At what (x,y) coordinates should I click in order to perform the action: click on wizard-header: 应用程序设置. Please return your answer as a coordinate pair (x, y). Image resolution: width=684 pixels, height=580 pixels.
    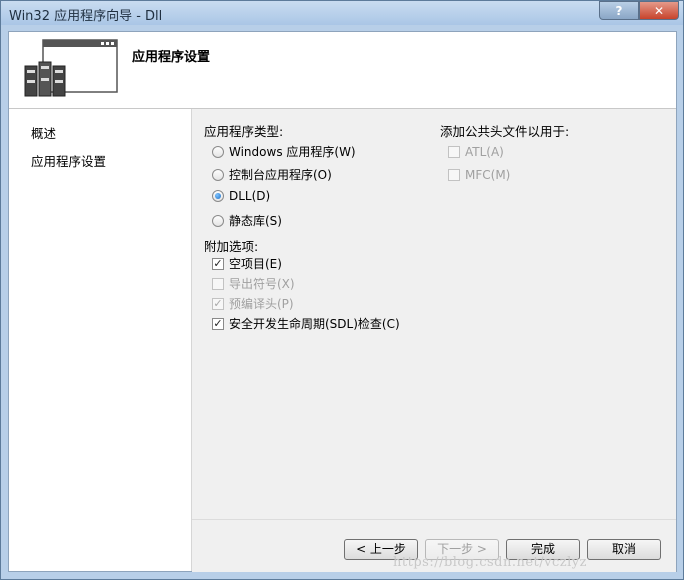
    Looking at the image, I should click on (342, 70).